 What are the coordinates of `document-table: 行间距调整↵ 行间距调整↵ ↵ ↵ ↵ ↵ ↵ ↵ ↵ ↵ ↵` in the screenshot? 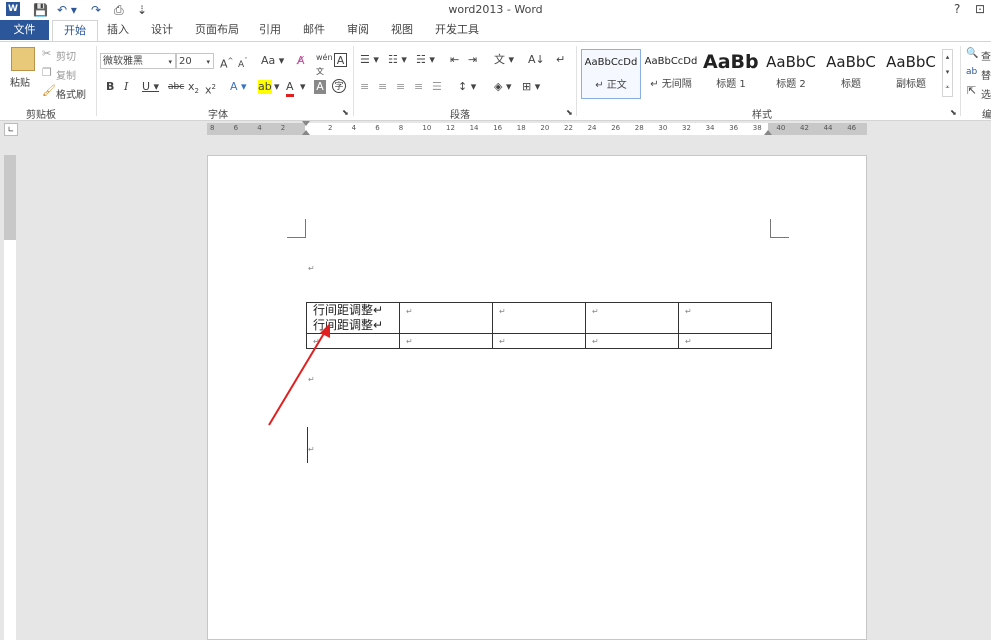 It's located at (539, 325).